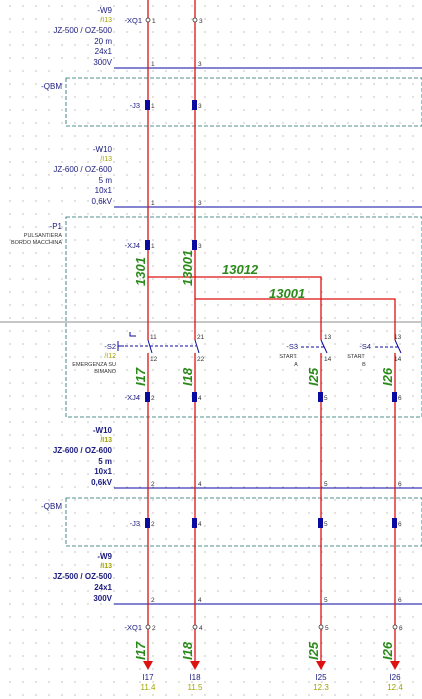  What do you see at coordinates (365, 346) in the screenshot?
I see `device-s4-id: -S4` at bounding box center [365, 346].